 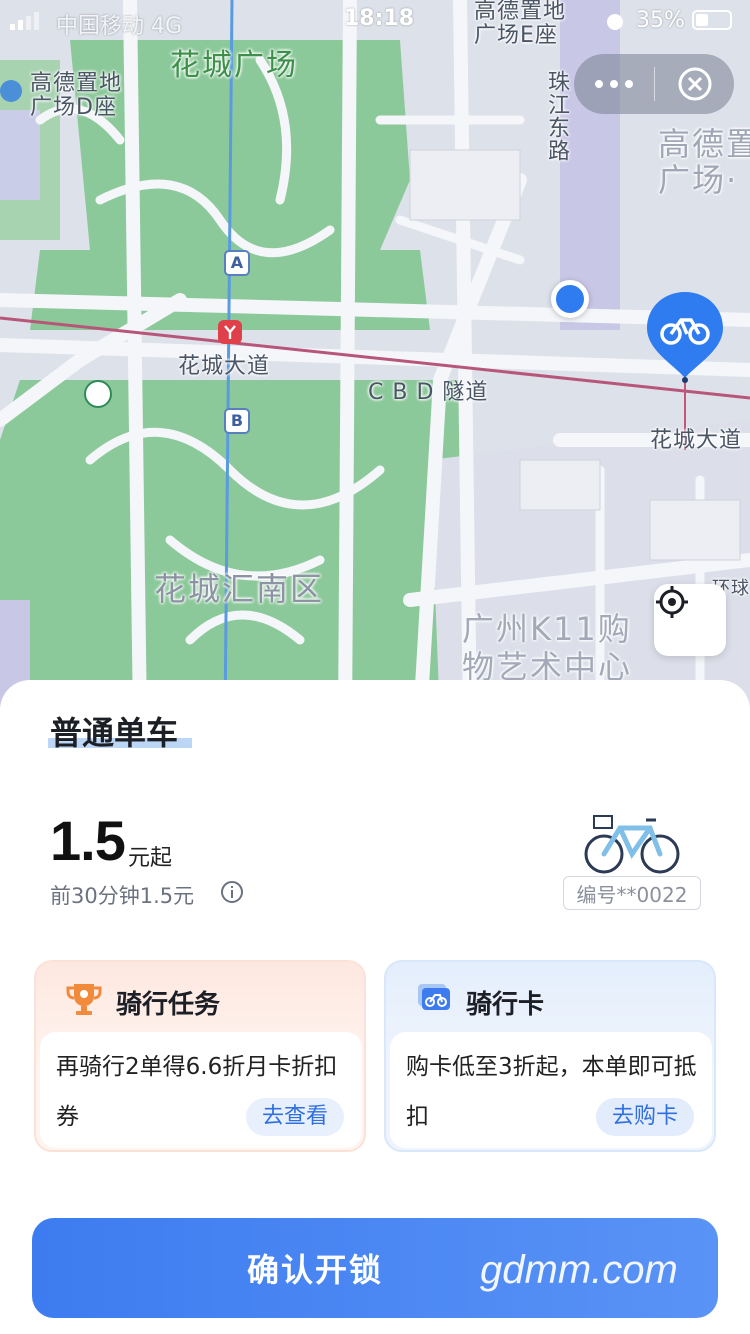 I want to click on info-icon, so click(x=232, y=892).